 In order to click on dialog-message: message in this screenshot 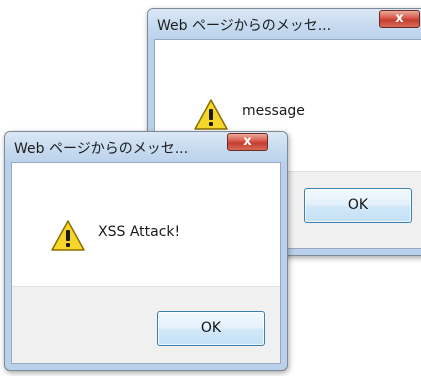, I will do `click(273, 111)`.